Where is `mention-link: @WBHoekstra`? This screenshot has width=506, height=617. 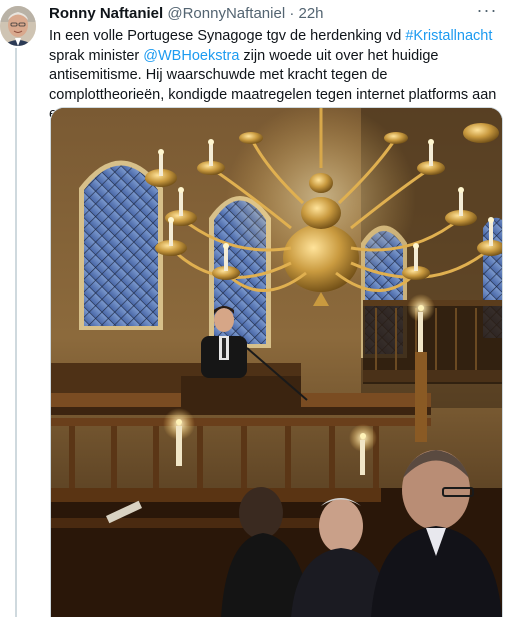 mention-link: @WBHoekstra is located at coordinates (191, 56).